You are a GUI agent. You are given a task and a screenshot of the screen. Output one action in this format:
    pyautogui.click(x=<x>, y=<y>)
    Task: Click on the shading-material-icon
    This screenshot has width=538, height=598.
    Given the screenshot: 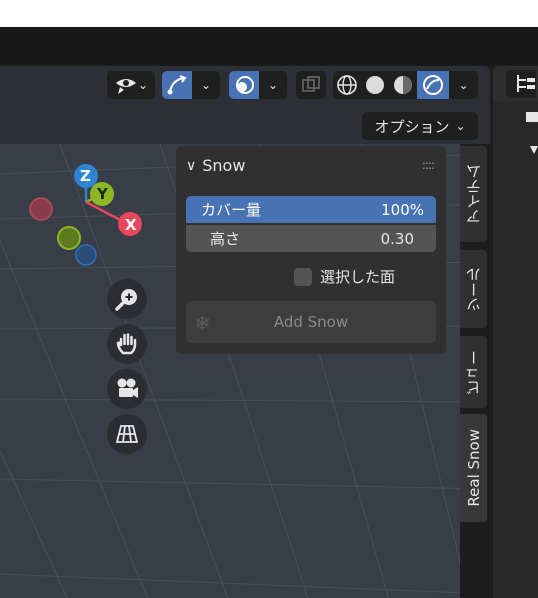 What is the action you would take?
    pyautogui.click(x=403, y=85)
    